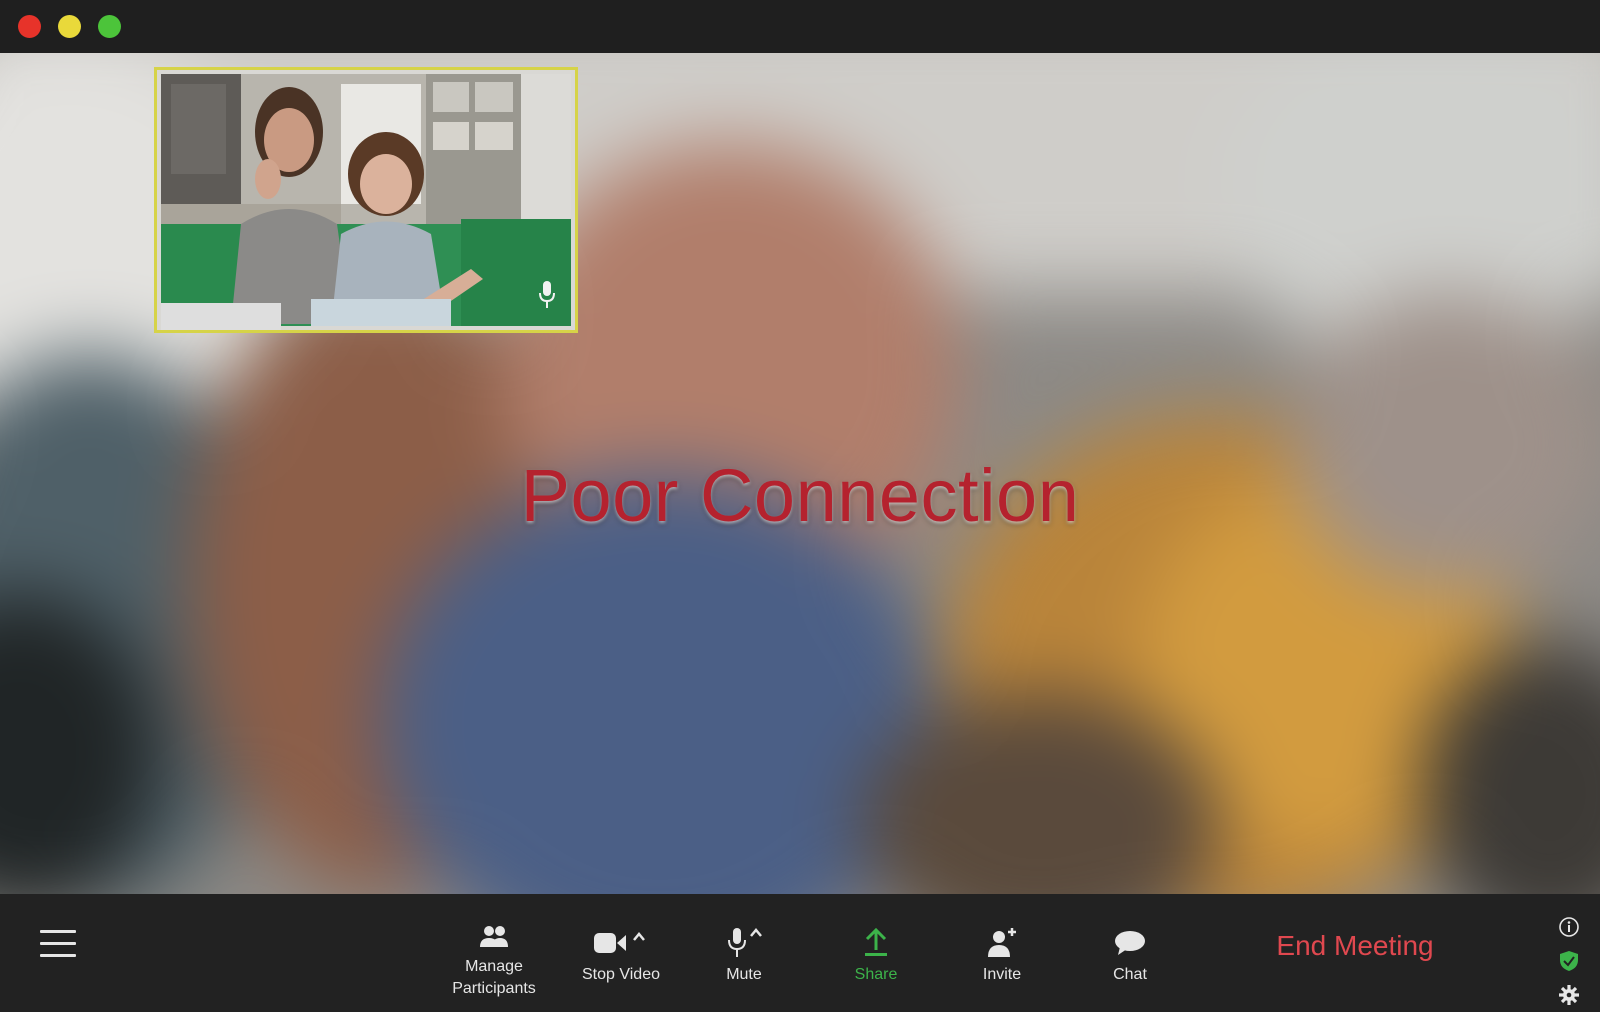  I want to click on video-camera-icon, so click(621, 943).